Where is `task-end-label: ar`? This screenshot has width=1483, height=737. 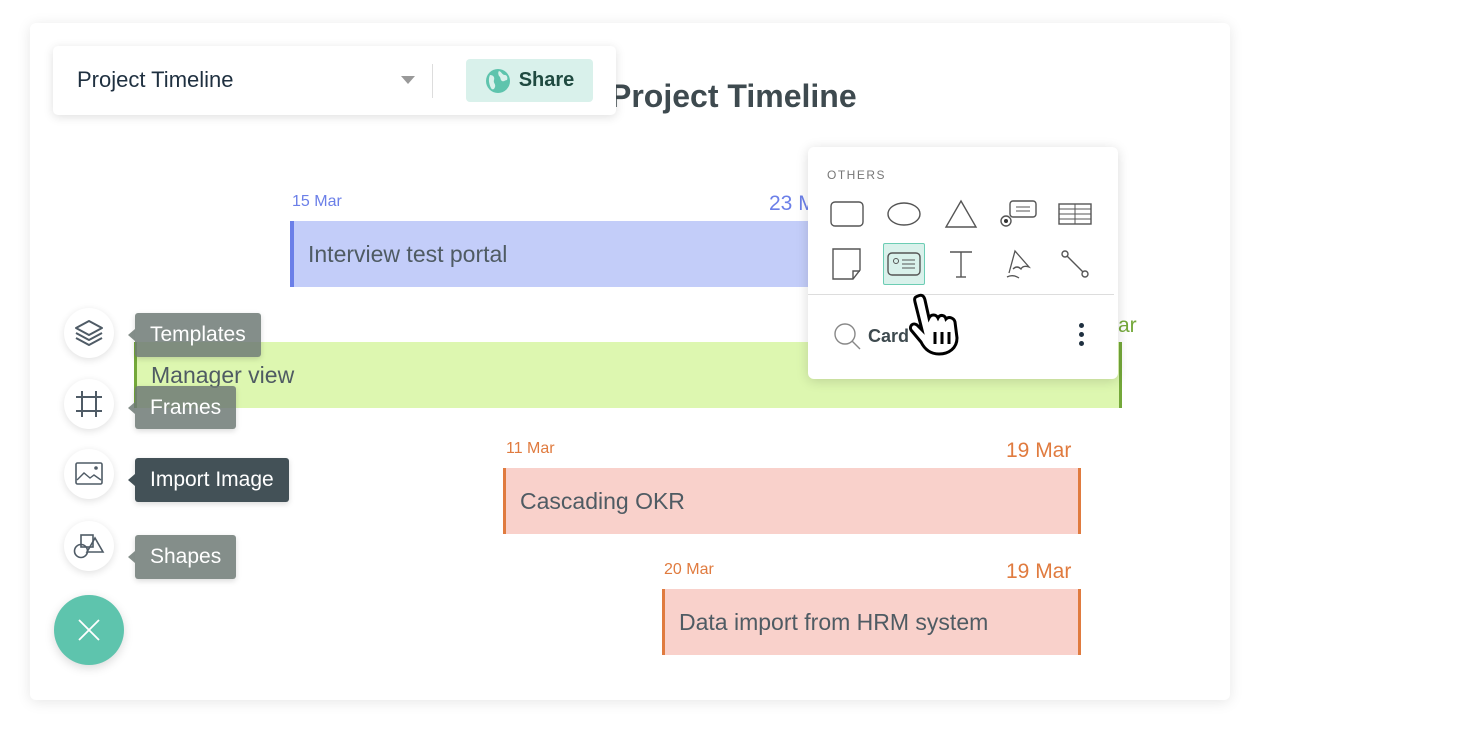
task-end-label: ar is located at coordinates (1127, 325).